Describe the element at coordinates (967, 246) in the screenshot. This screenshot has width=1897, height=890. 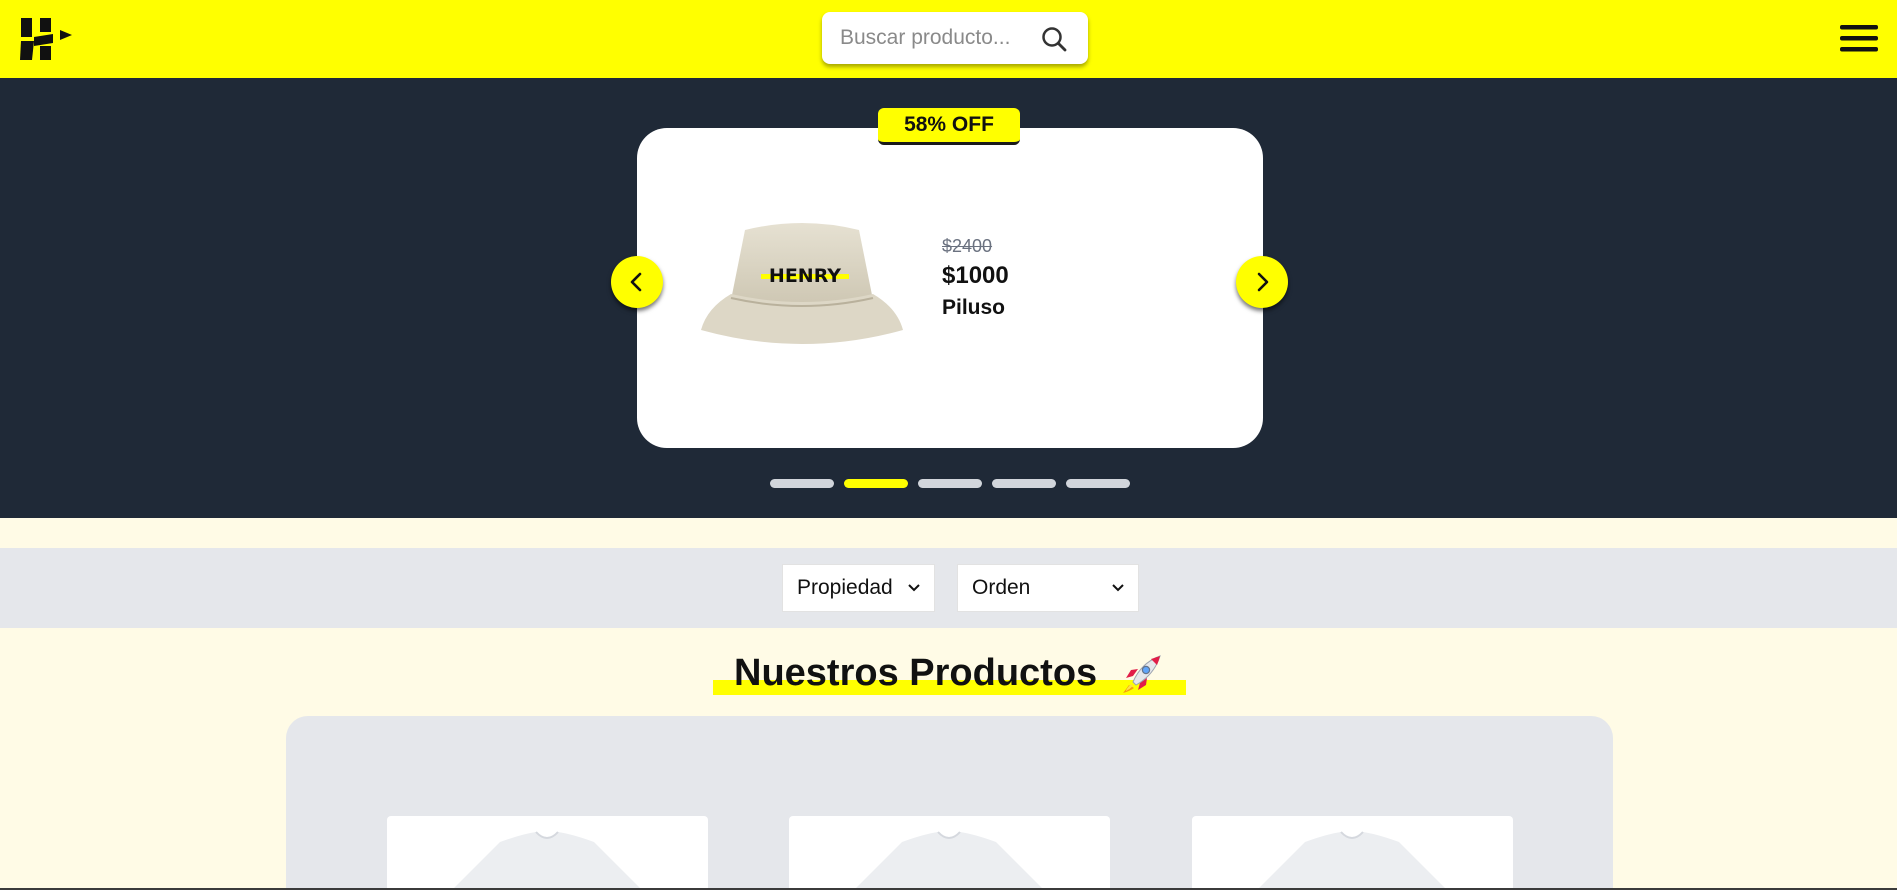
I see `original-price: $2400` at that location.